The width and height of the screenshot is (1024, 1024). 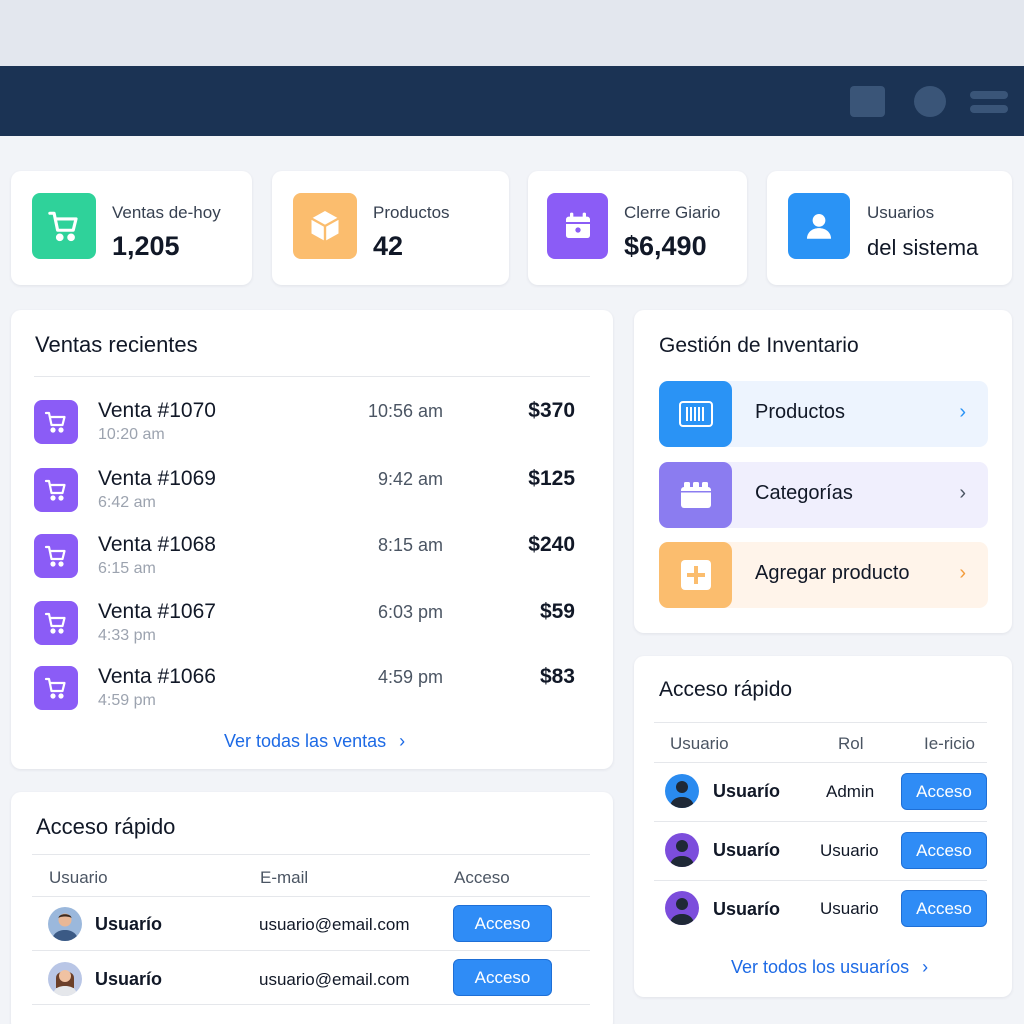 I want to click on sale-amount: $240, so click(x=551, y=544).